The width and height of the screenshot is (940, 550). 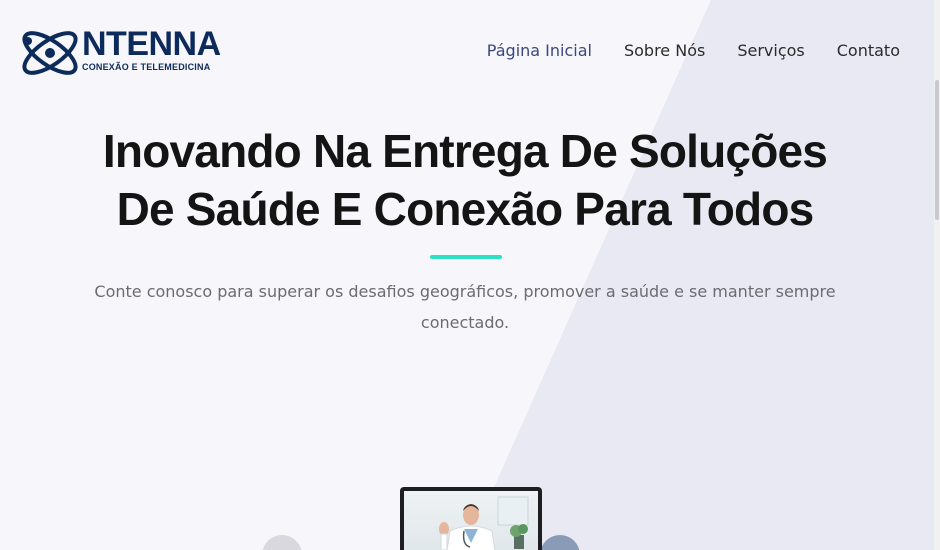 I want to click on laptop-illustration, so click(x=471, y=518).